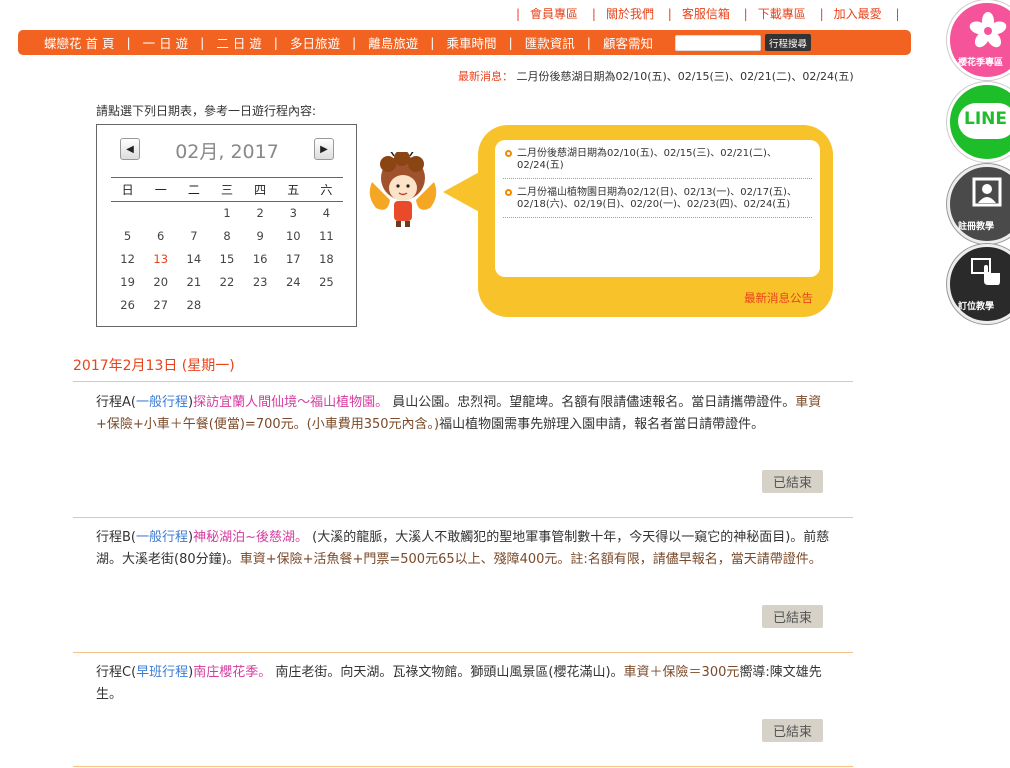 This screenshot has width=1010, height=768. What do you see at coordinates (326, 259) in the screenshot?
I see `calendar-day: 18` at bounding box center [326, 259].